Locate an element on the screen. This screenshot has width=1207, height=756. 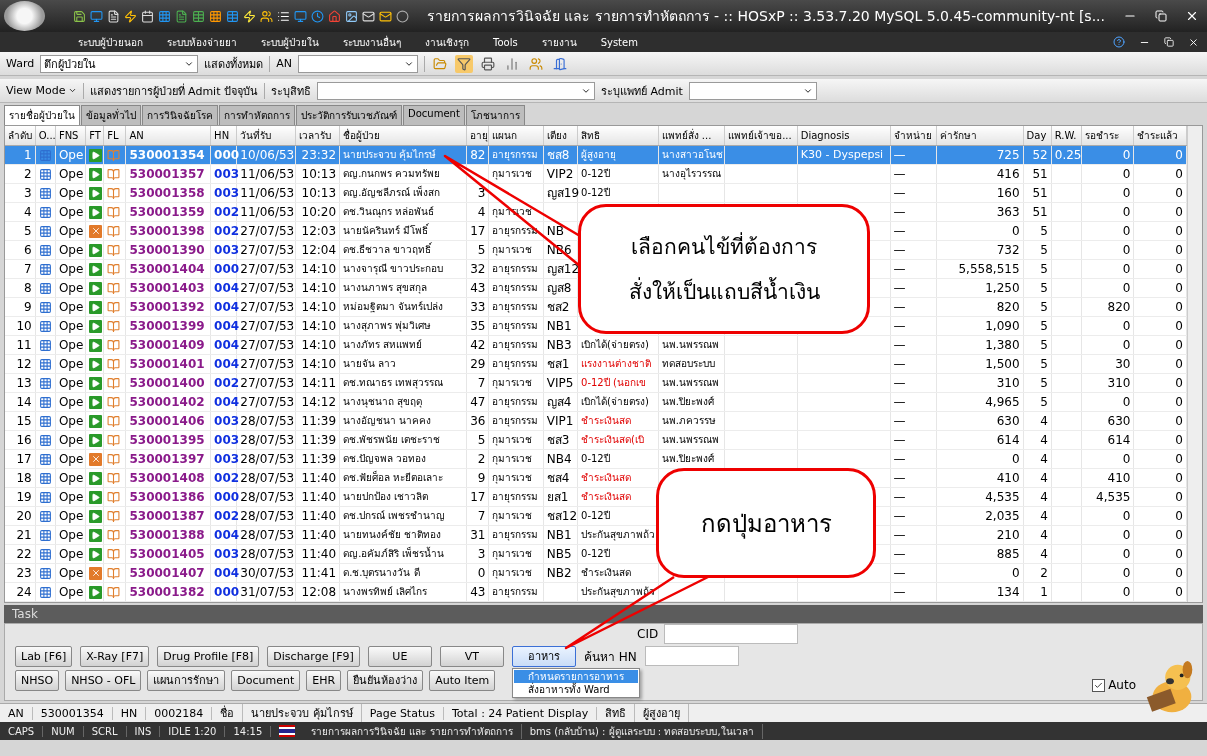
task-button: Document is located at coordinates (266, 680).